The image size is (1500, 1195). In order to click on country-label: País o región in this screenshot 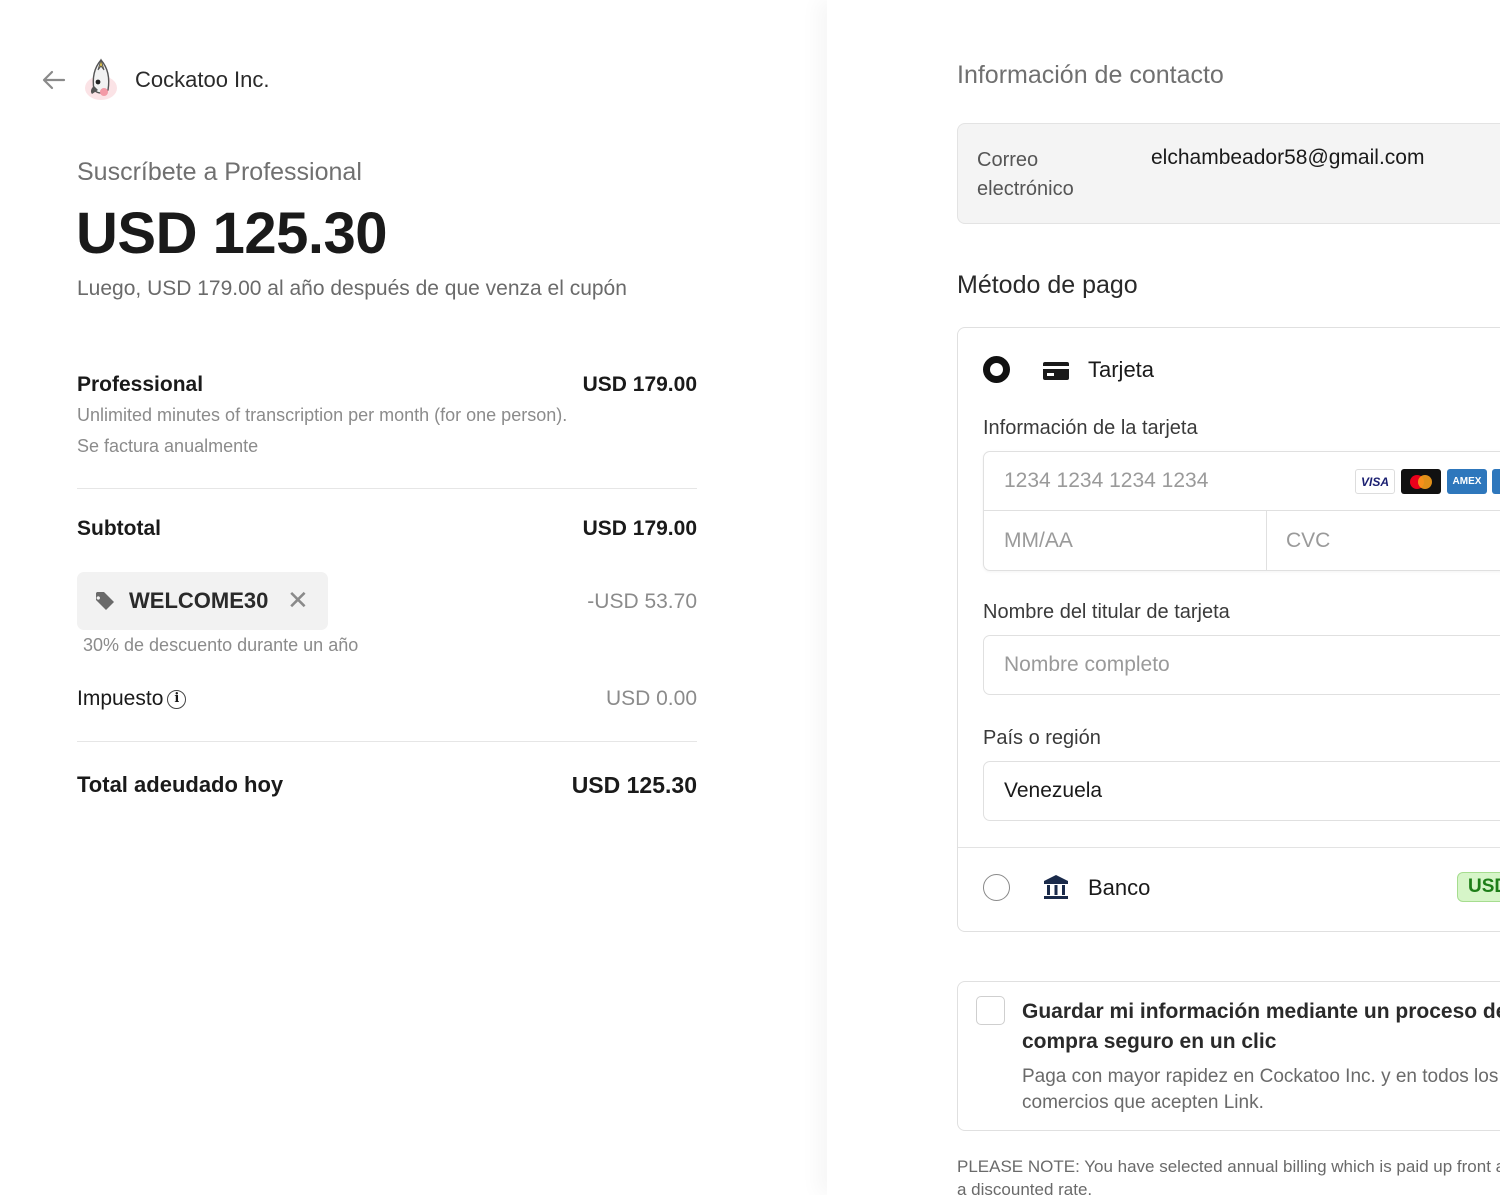, I will do `click(1042, 738)`.